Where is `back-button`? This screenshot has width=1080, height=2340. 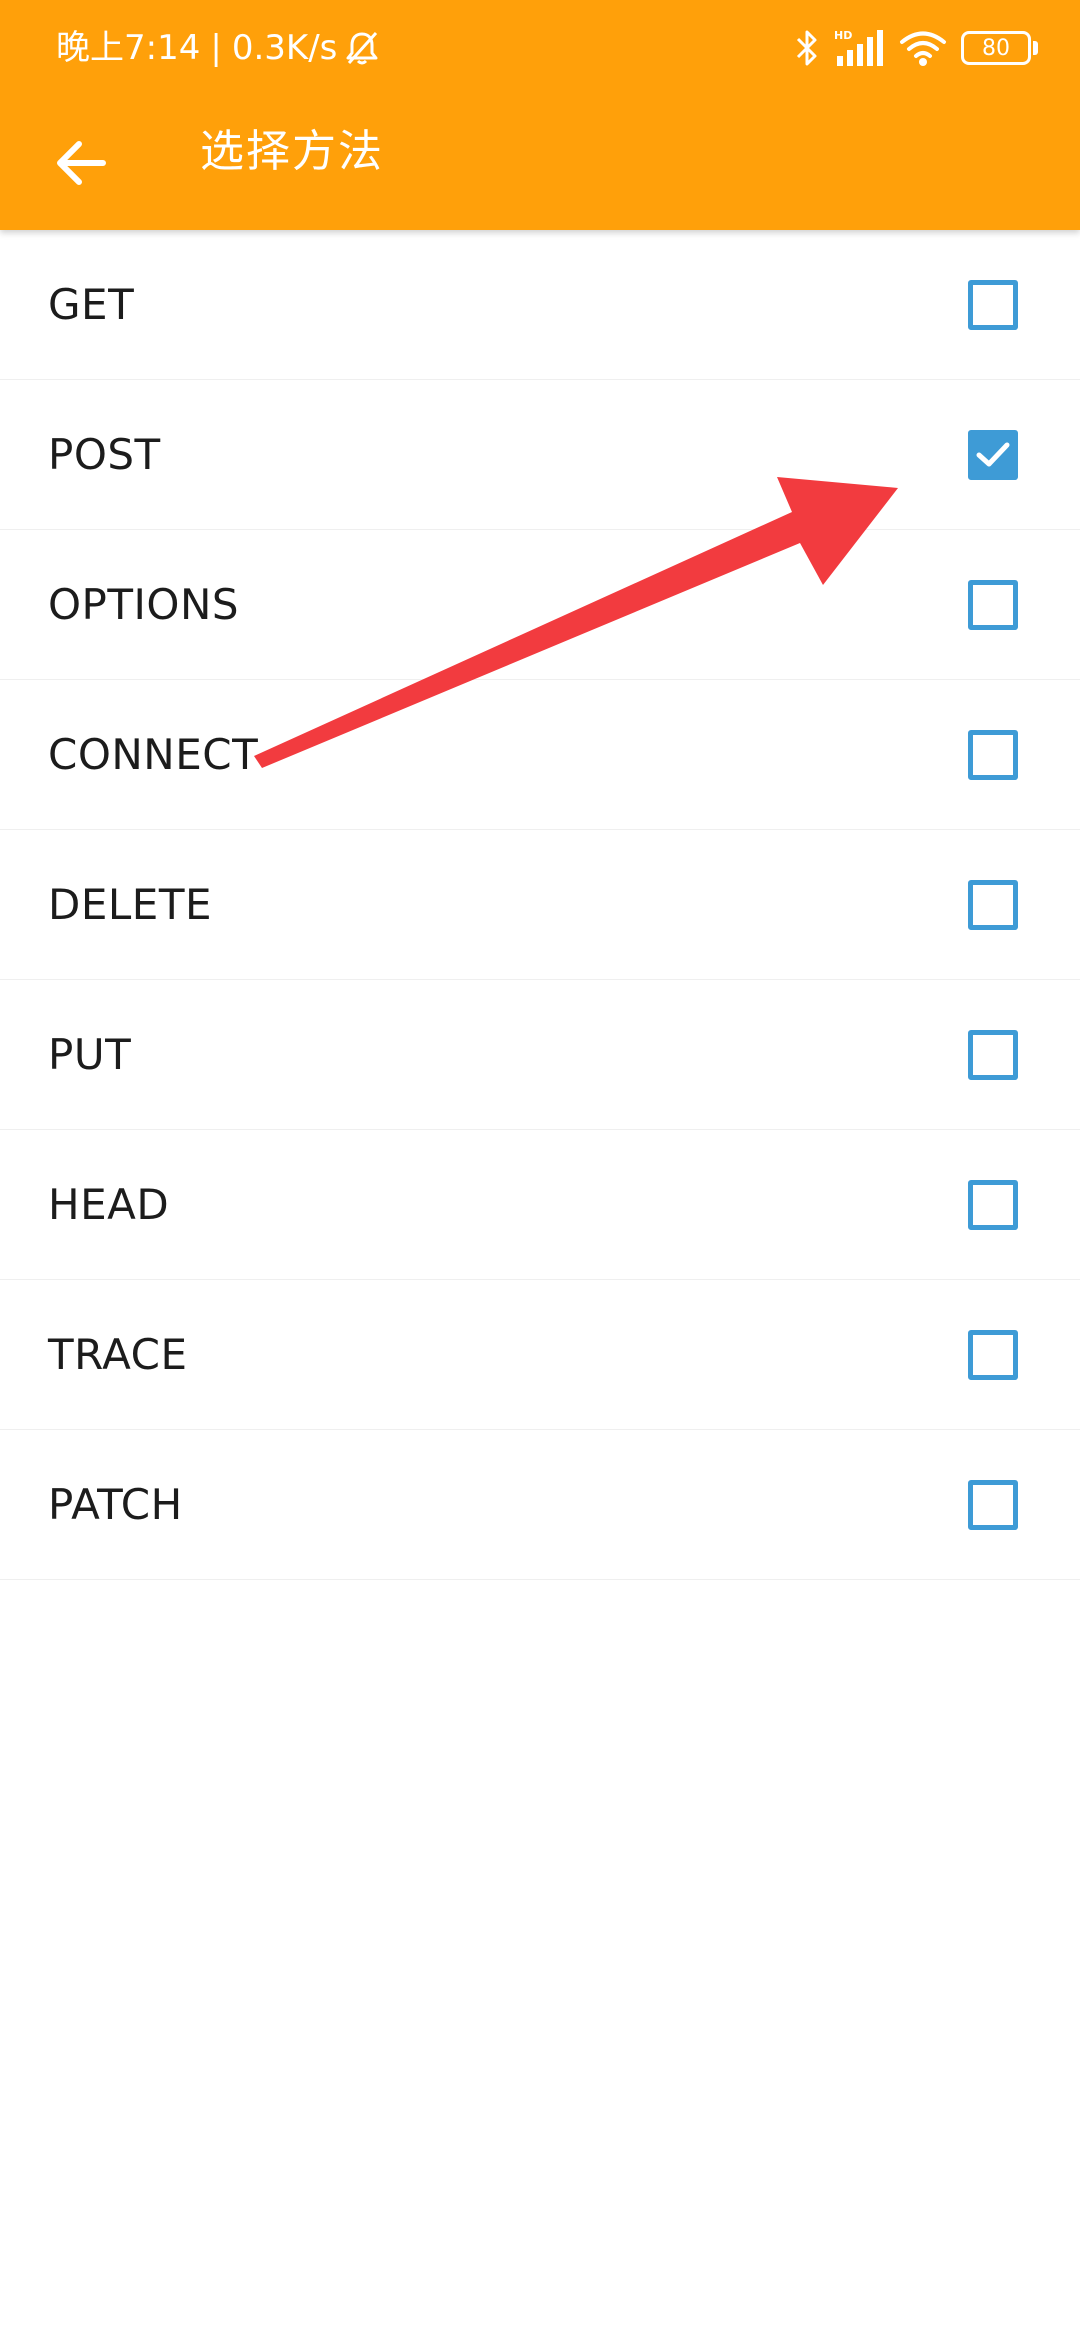
back-button is located at coordinates (81, 163).